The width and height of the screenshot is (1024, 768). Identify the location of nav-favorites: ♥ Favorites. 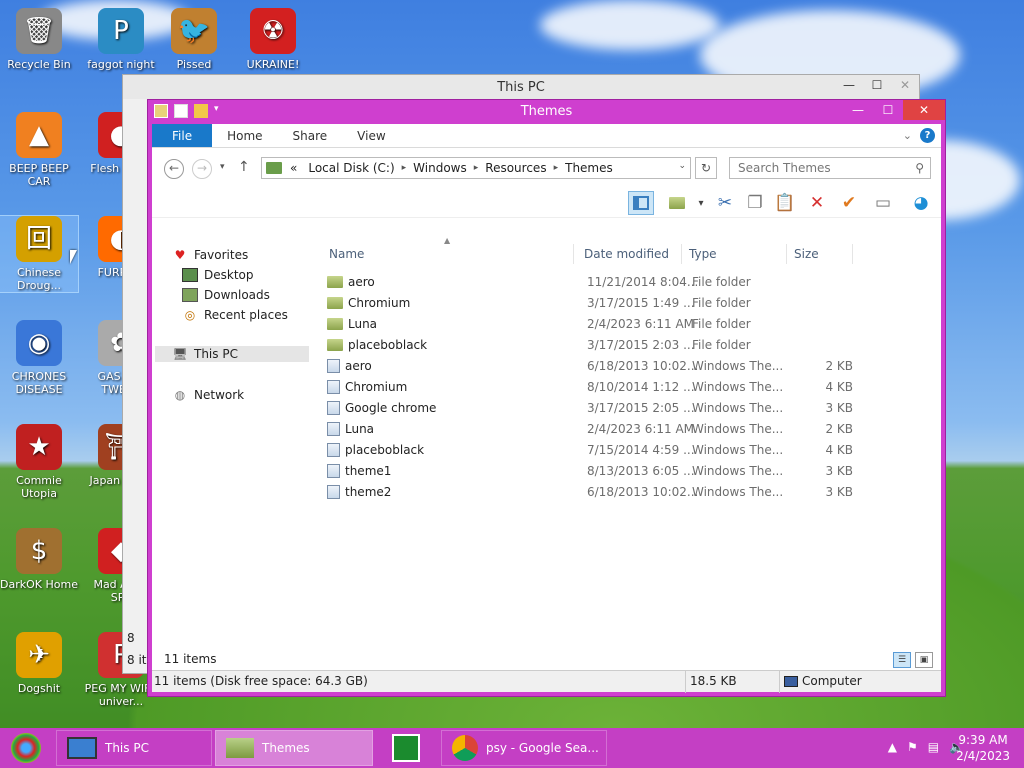
(210, 255).